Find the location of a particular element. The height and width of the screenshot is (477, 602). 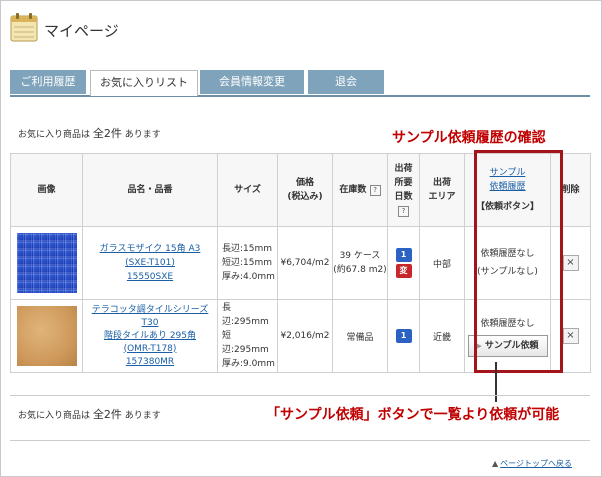

size-thickness: 厚み:9.0mm is located at coordinates (248, 364).